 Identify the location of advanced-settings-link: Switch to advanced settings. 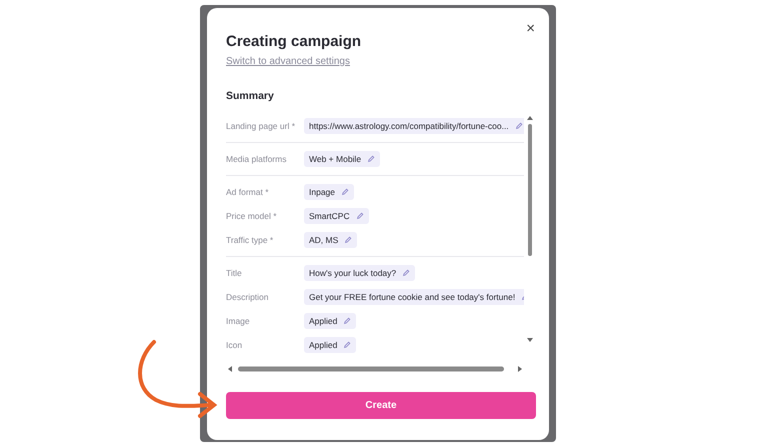
(288, 61).